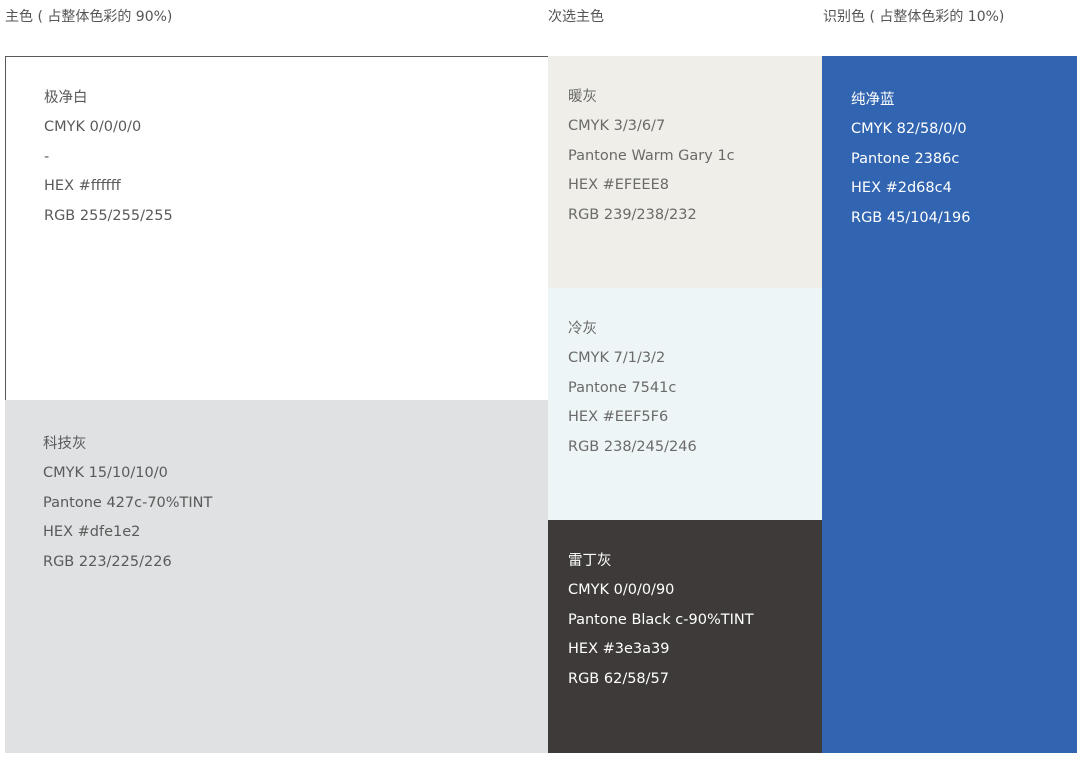  Describe the element at coordinates (632, 446) in the screenshot. I see `swatch-rgb: RGB 238/245/246` at that location.